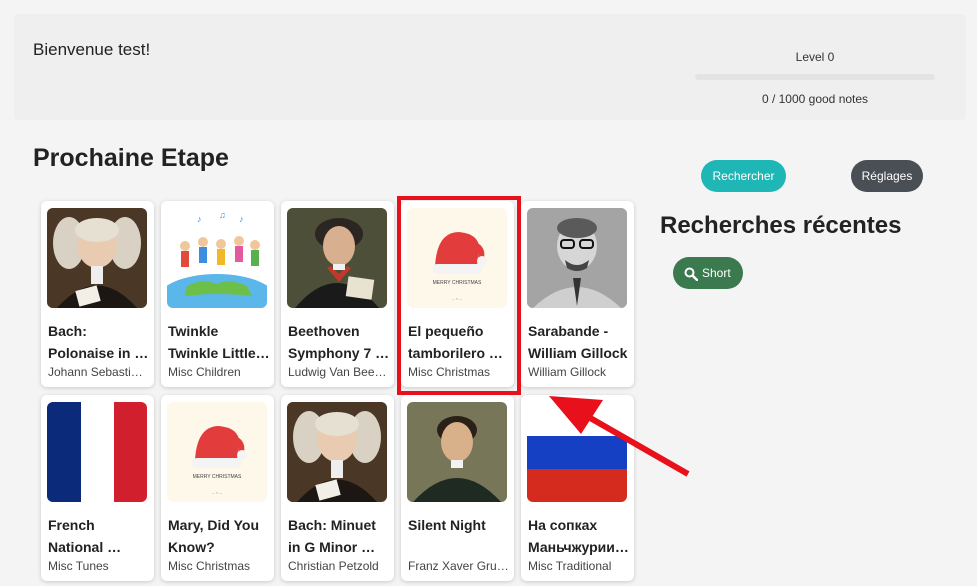 This screenshot has width=977, height=586. Describe the element at coordinates (815, 99) in the screenshot. I see `good-notes-count: 0 / 1000 good notes` at that location.